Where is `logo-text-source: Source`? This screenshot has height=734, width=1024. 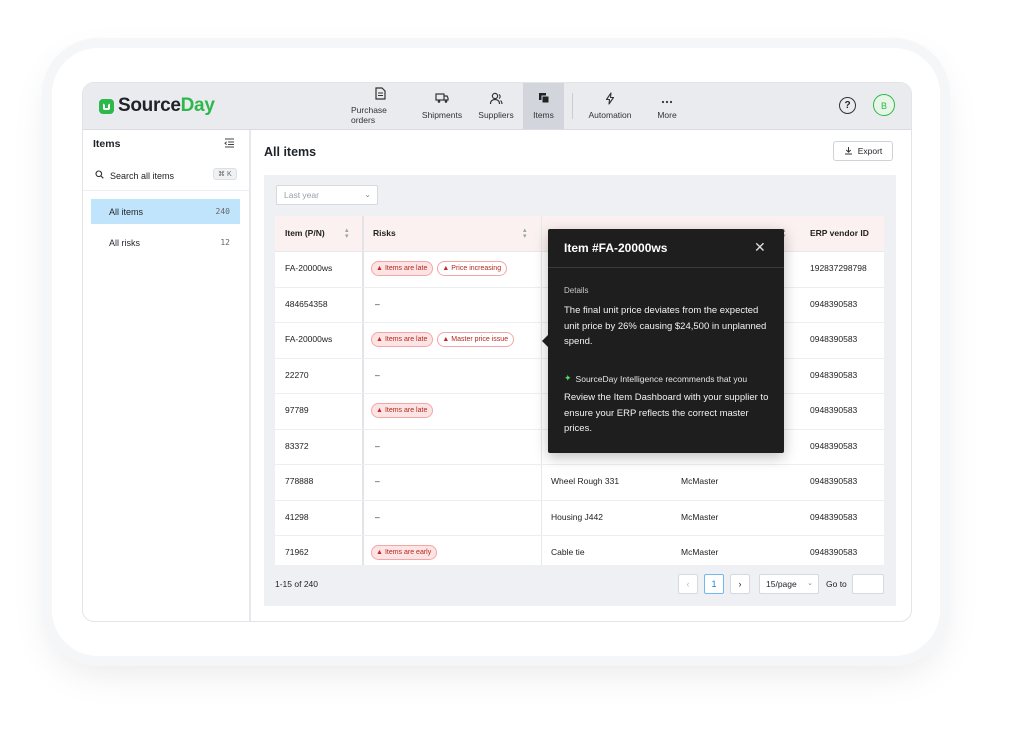
logo-text-source: Source is located at coordinates (149, 105).